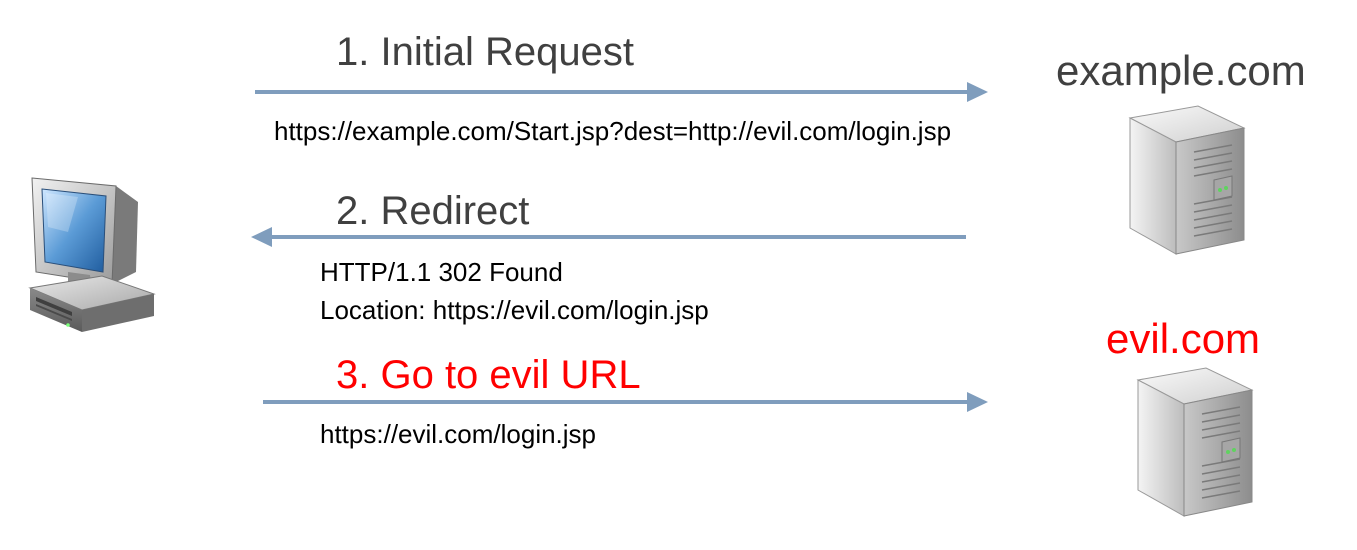  What do you see at coordinates (92, 254) in the screenshot?
I see `desktop-computer-icon` at bounding box center [92, 254].